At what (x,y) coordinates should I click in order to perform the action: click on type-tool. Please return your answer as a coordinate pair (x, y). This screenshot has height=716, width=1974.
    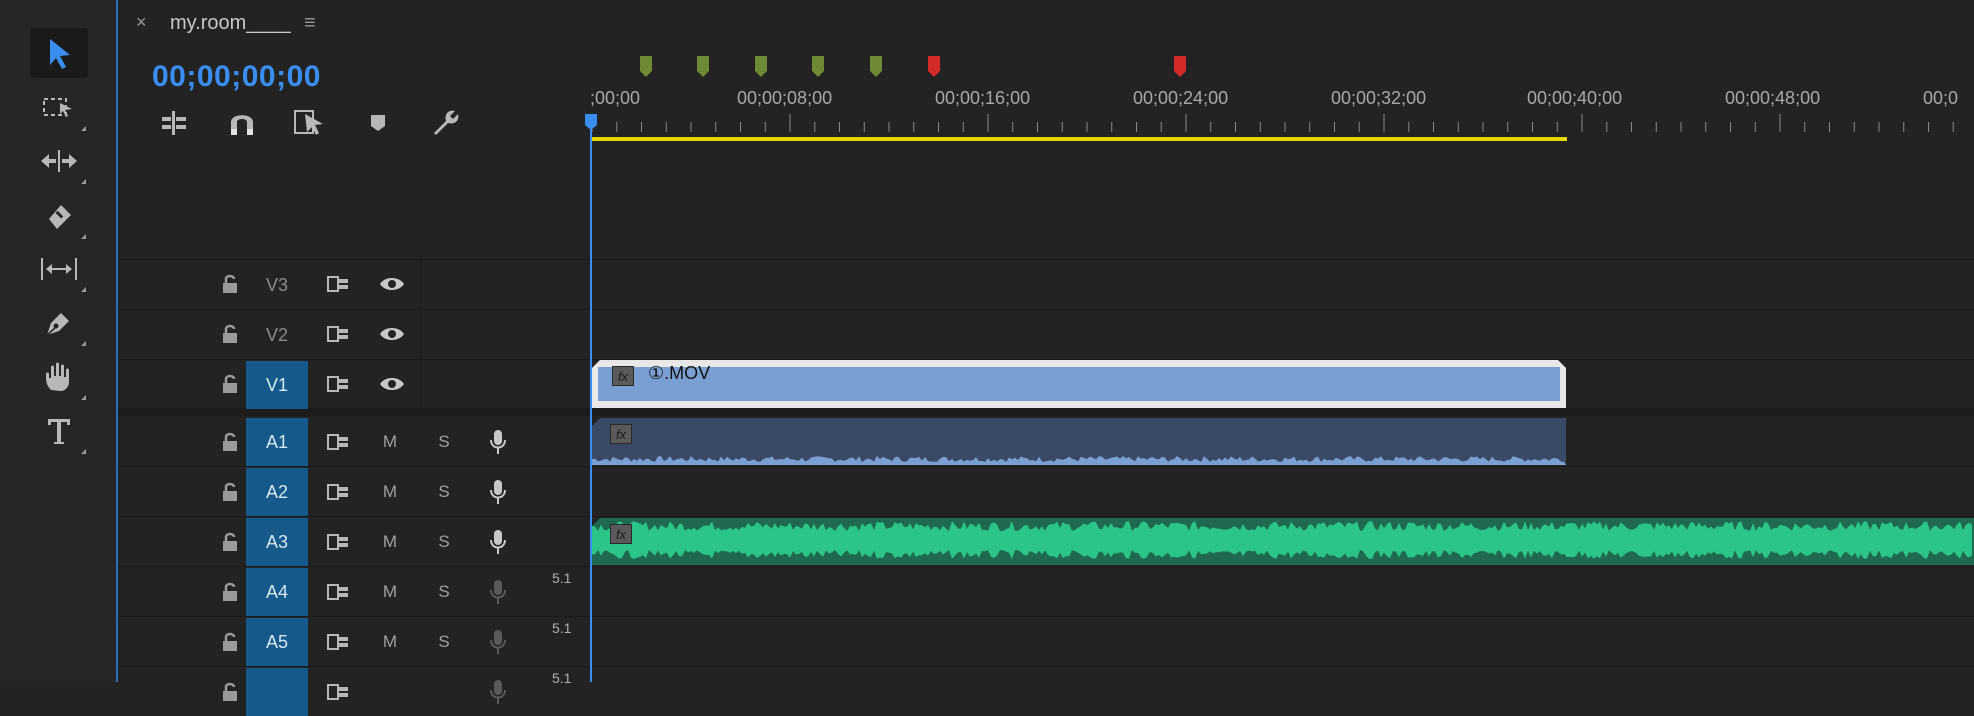
    Looking at the image, I should click on (59, 431).